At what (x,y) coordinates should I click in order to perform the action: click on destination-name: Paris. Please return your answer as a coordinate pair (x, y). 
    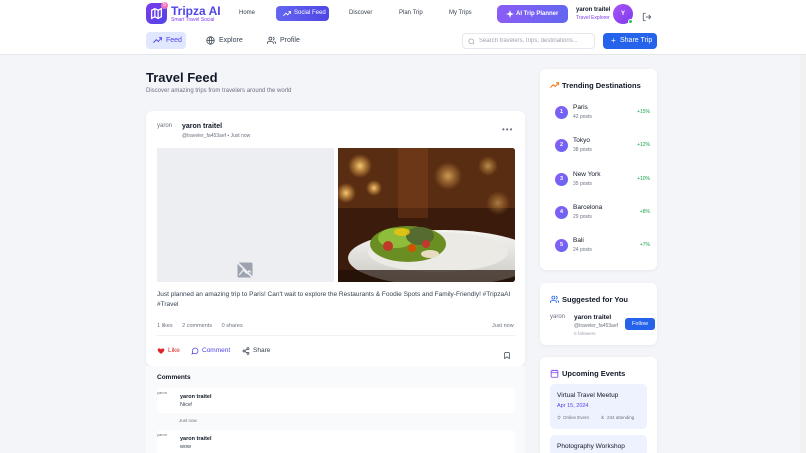
    Looking at the image, I should click on (580, 107).